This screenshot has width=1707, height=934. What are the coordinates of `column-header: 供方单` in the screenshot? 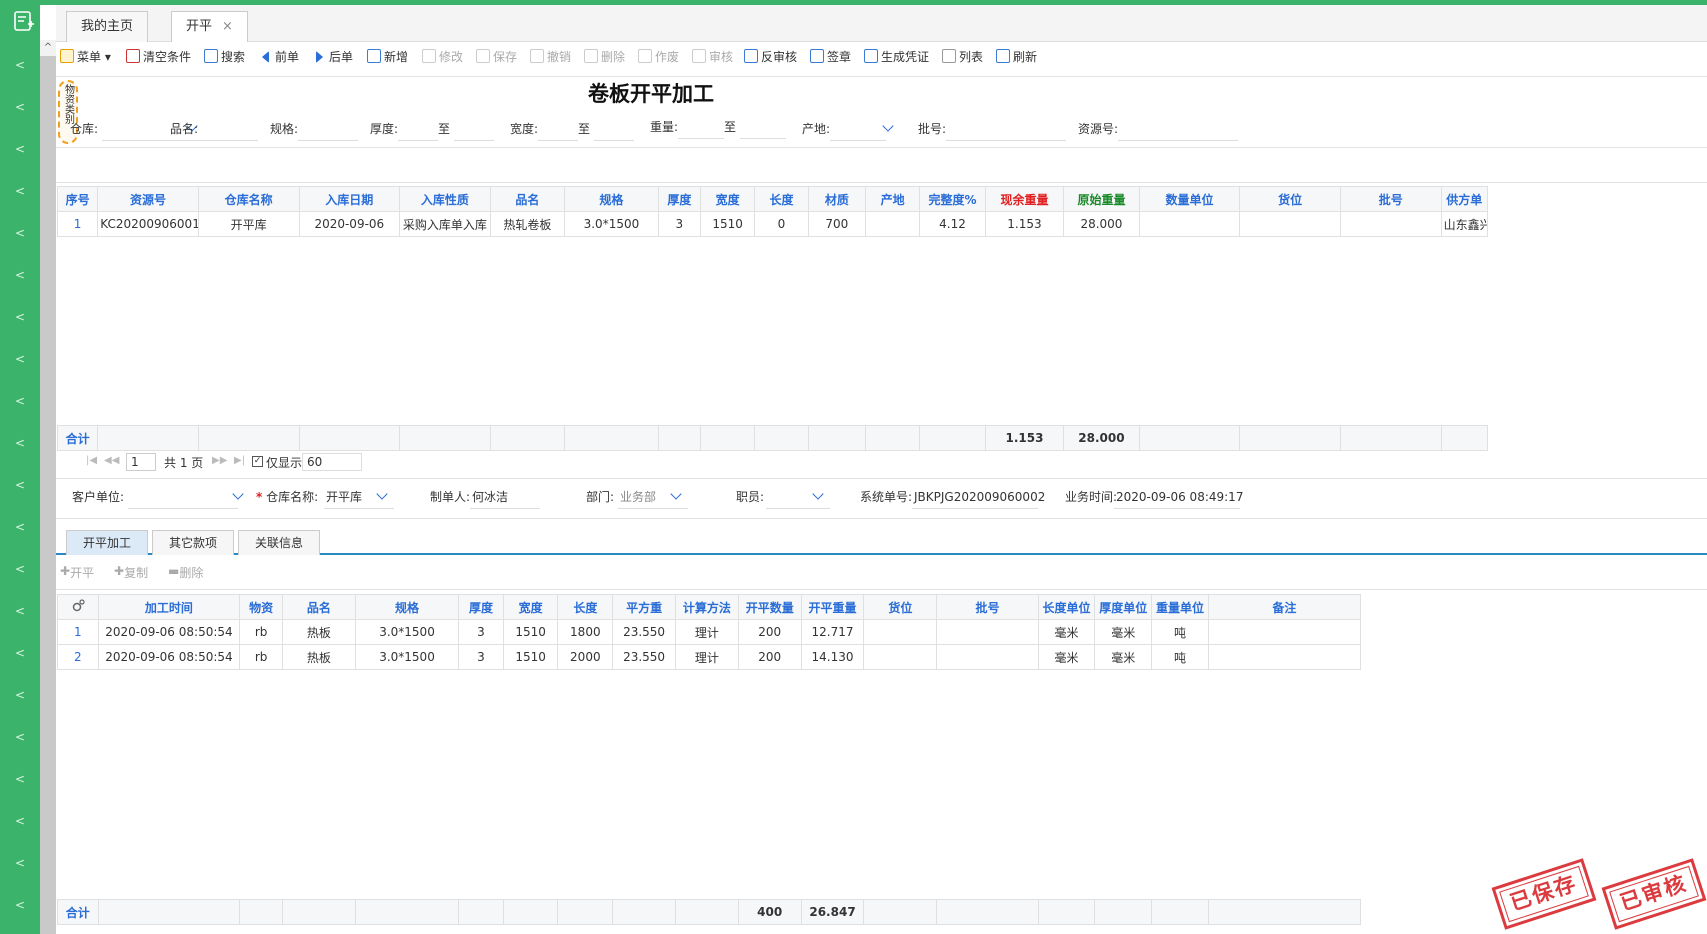 It's located at (1464, 199).